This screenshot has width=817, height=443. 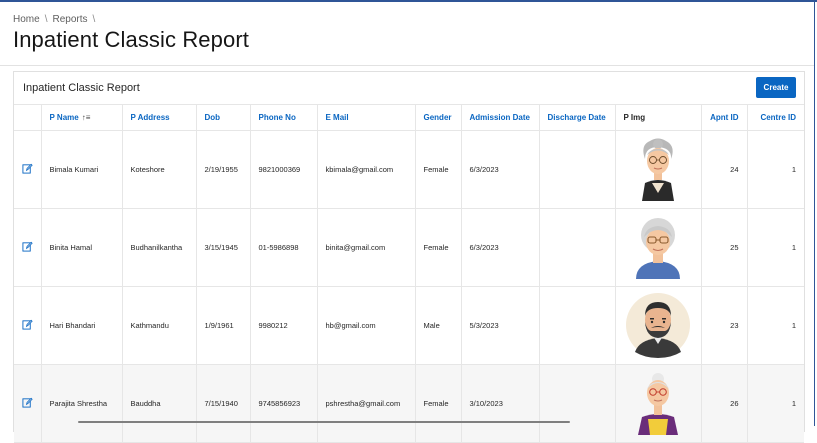 What do you see at coordinates (658, 118) in the screenshot?
I see `column-header-p-img: P Img` at bounding box center [658, 118].